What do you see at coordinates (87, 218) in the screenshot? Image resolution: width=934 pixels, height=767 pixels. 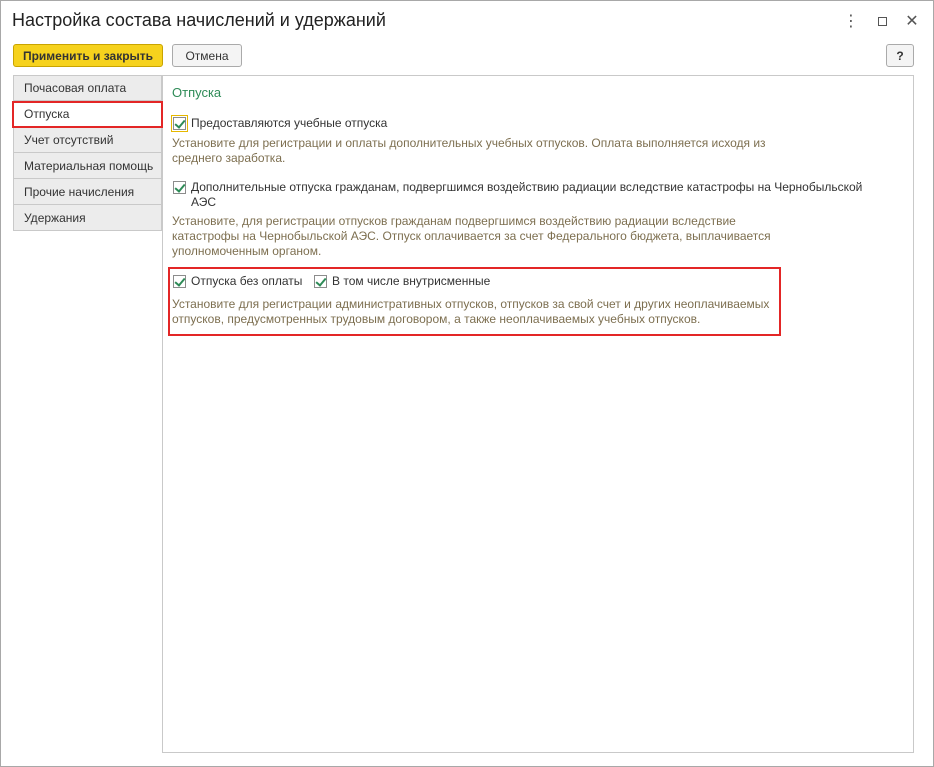 I see `sidebar-item-deductions: Удержания` at bounding box center [87, 218].